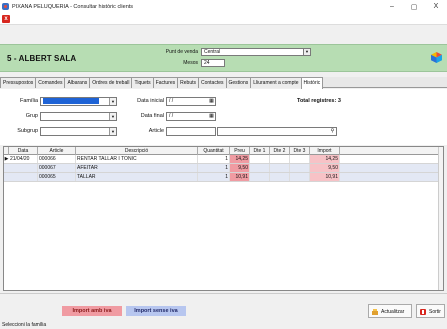  What do you see at coordinates (214, 151) in the screenshot?
I see `col-quantitat: Quantitat` at bounding box center [214, 151].